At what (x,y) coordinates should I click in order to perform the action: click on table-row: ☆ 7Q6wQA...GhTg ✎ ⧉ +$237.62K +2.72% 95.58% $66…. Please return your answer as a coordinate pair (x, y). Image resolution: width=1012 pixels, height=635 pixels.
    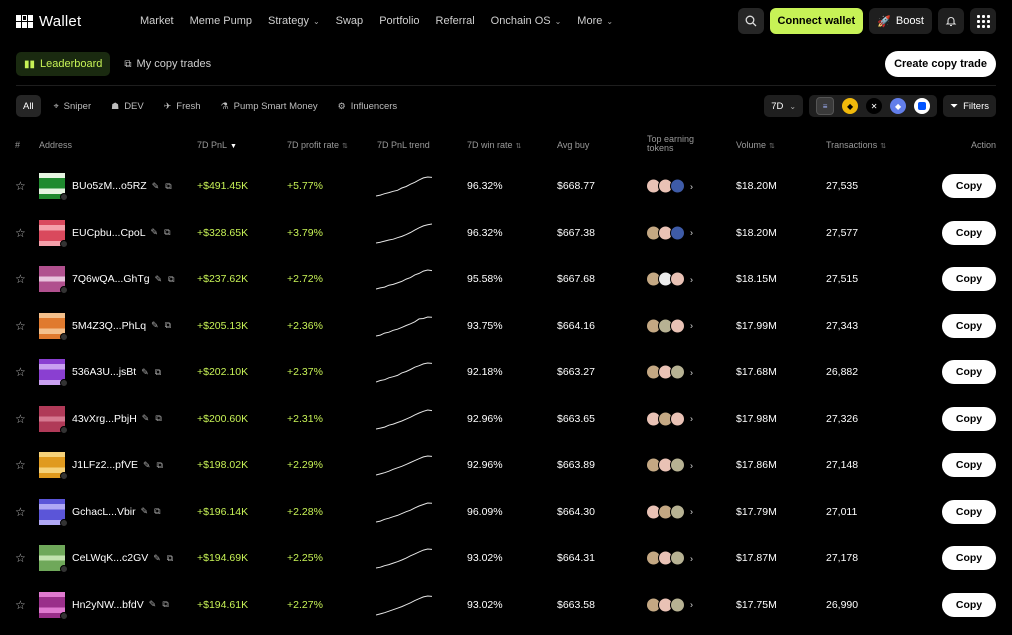
    Looking at the image, I should click on (506, 279).